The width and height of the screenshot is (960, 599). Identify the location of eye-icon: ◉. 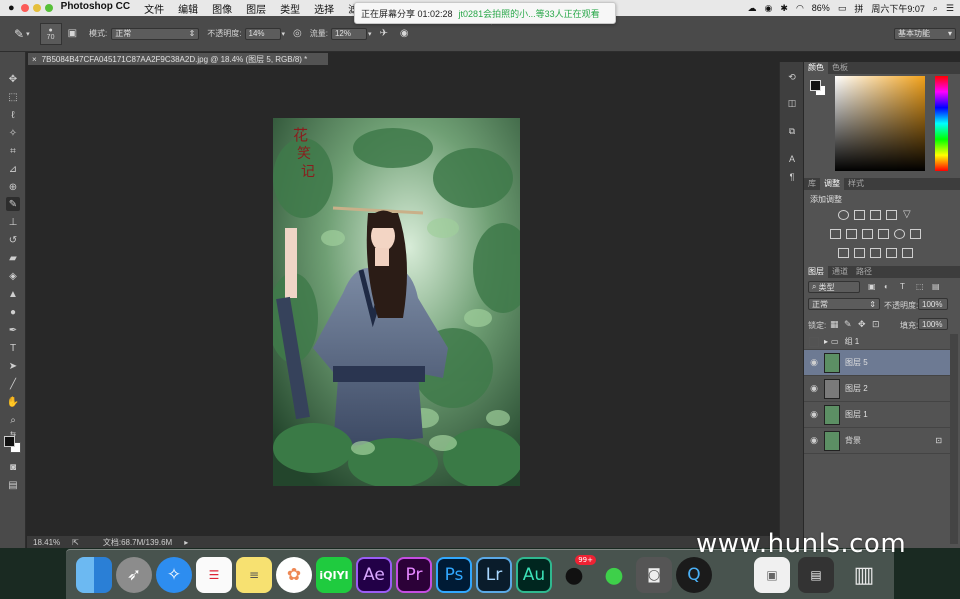
(814, 414).